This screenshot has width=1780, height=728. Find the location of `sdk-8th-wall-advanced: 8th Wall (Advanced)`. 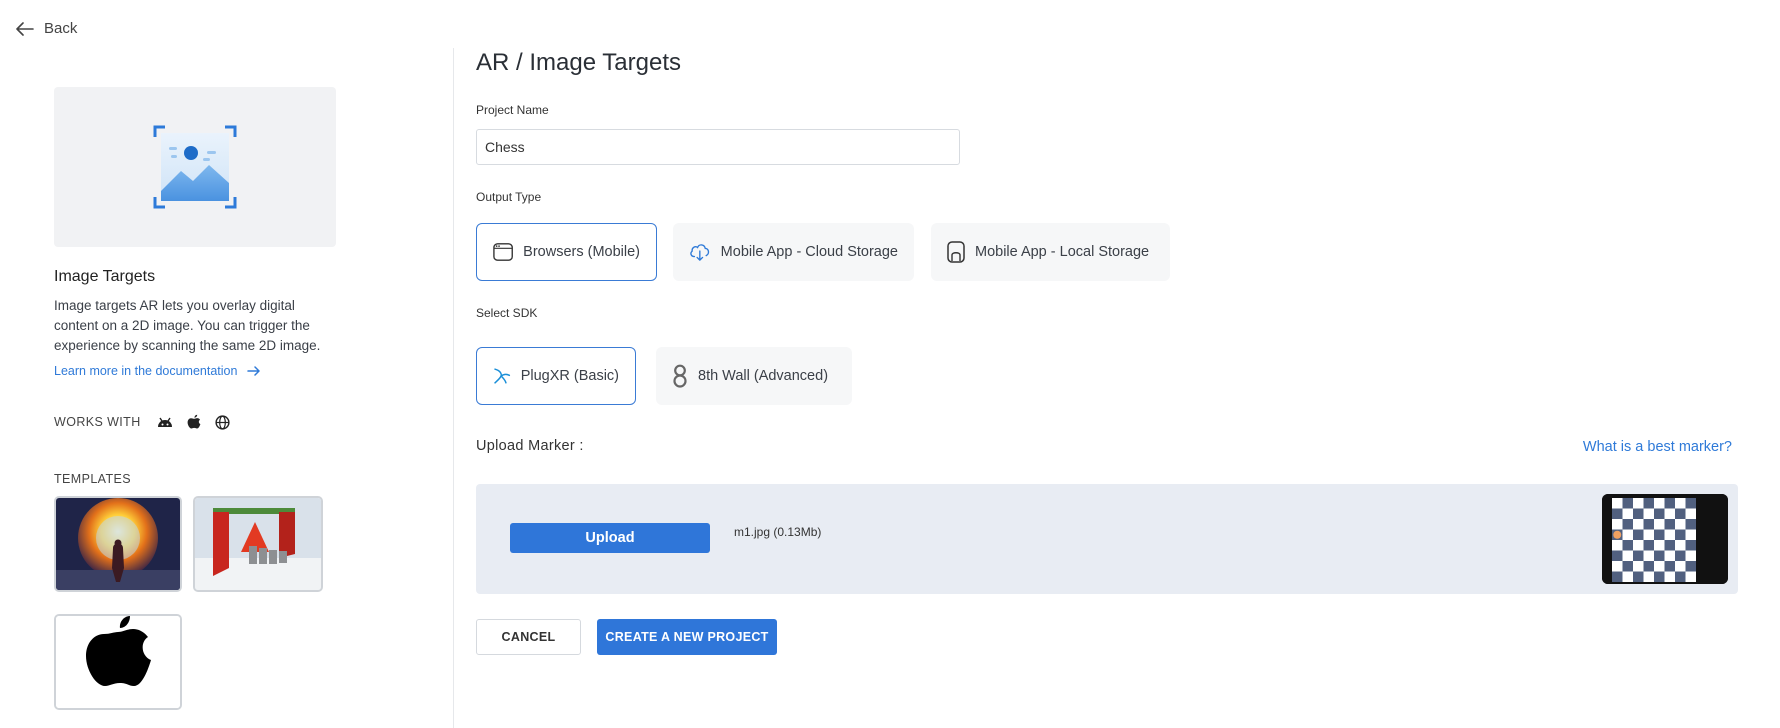

sdk-8th-wall-advanced: 8th Wall (Advanced) is located at coordinates (754, 376).